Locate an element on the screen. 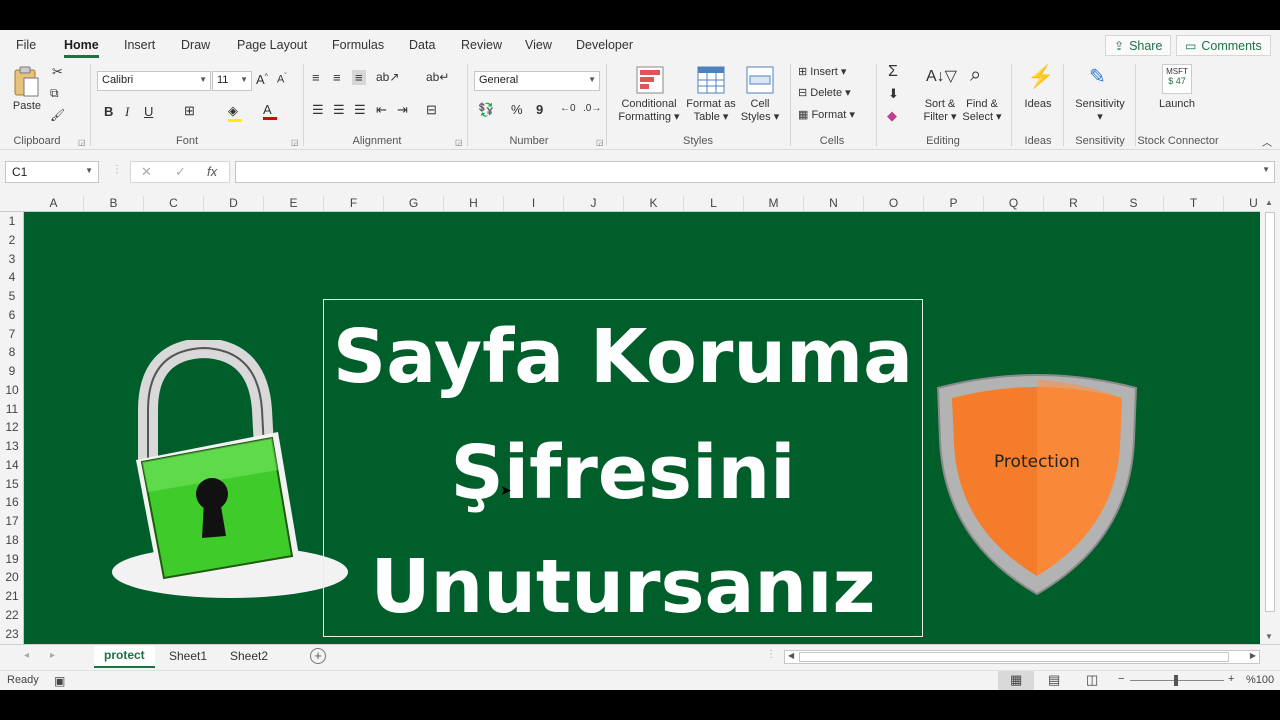 The image size is (1280, 720). format-cells-button: ▦ Format ▾ is located at coordinates (826, 115).